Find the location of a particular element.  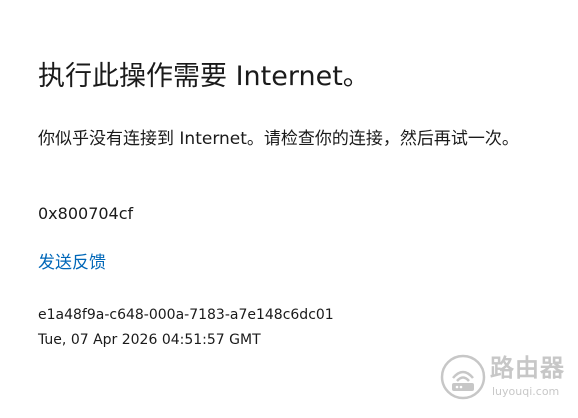

timestamp: Tue, 07 Apr 2026 04:51:57 GMT is located at coordinates (149, 340).